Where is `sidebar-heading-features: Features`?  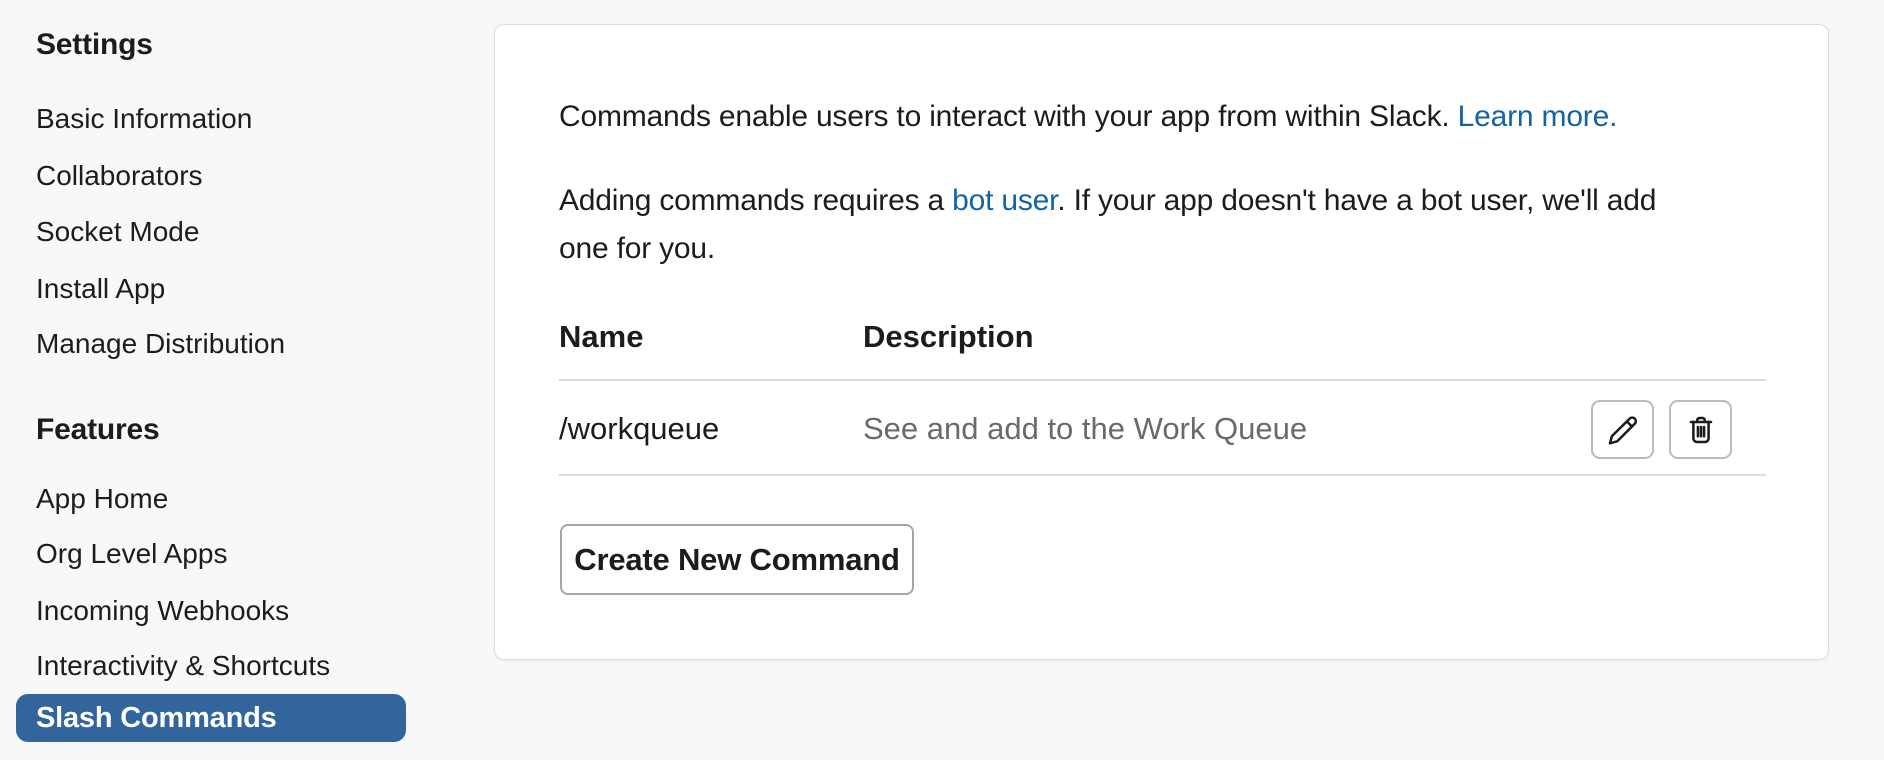
sidebar-heading-features: Features is located at coordinates (98, 429).